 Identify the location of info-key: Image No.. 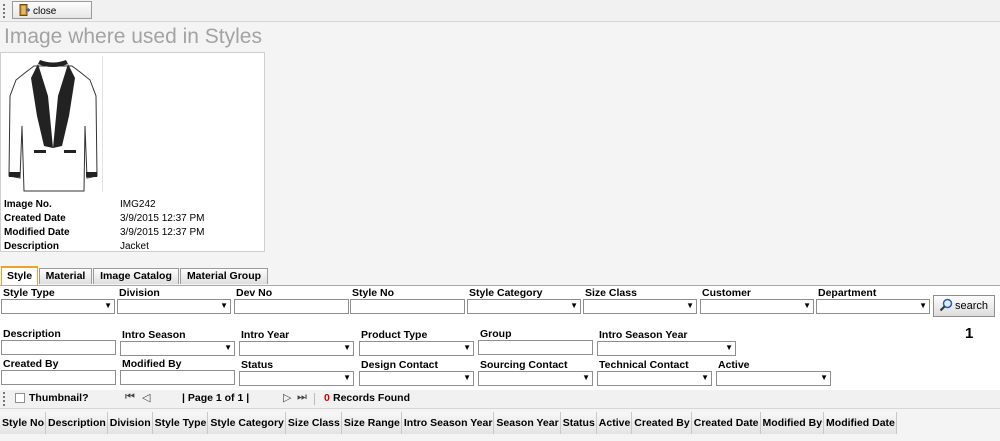
(28, 204).